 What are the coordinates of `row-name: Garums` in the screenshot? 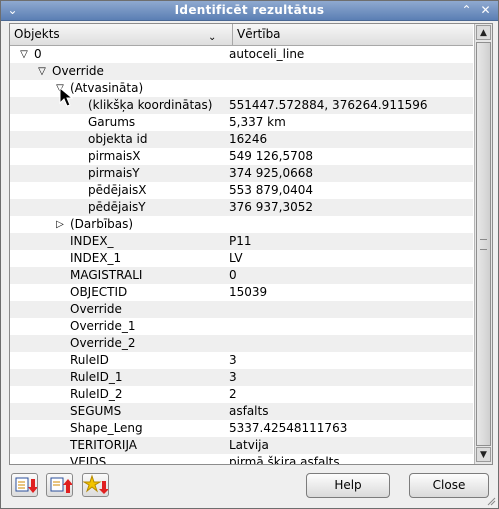 It's located at (112, 122).